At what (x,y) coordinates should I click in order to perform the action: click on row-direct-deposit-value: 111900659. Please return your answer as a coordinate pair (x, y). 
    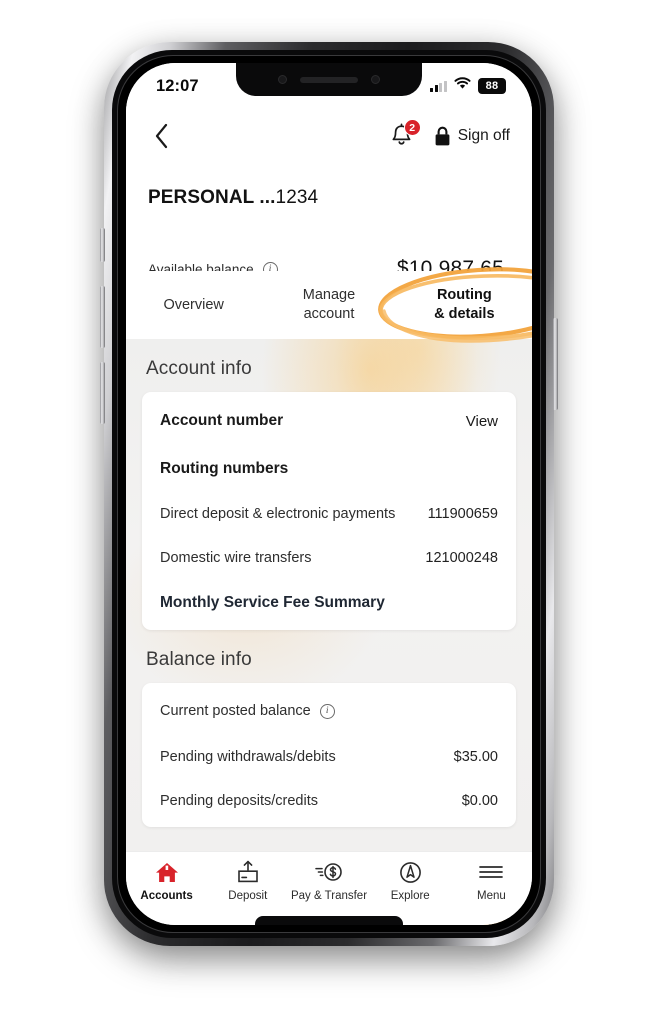
    Looking at the image, I should click on (462, 514).